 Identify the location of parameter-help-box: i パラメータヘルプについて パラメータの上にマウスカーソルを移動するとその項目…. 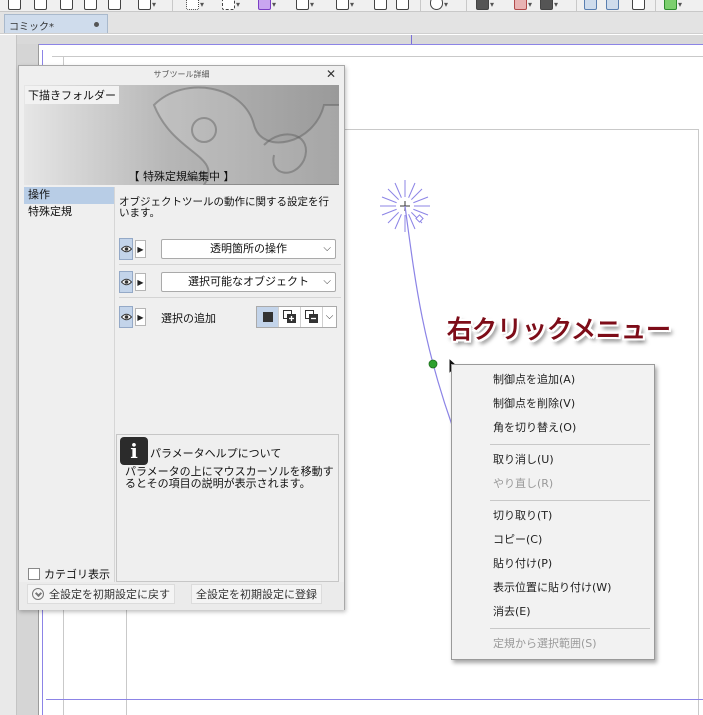
(227, 508).